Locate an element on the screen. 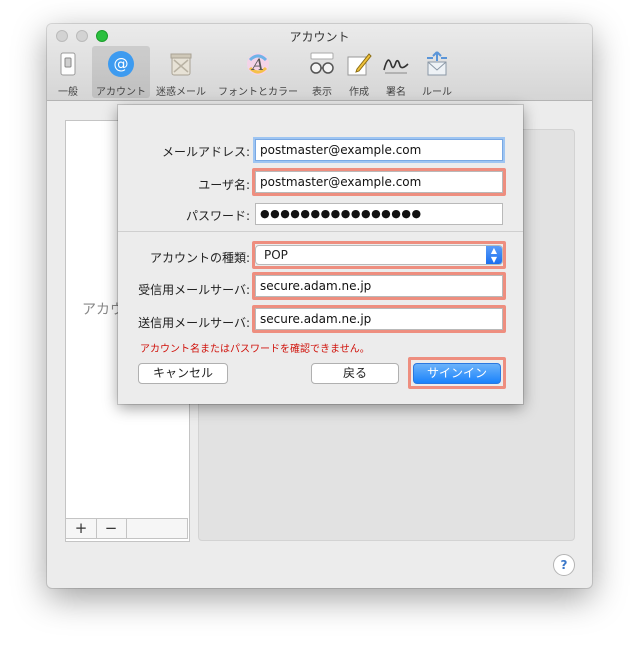  toolbar-item-rules: ルール is located at coordinates (437, 72).